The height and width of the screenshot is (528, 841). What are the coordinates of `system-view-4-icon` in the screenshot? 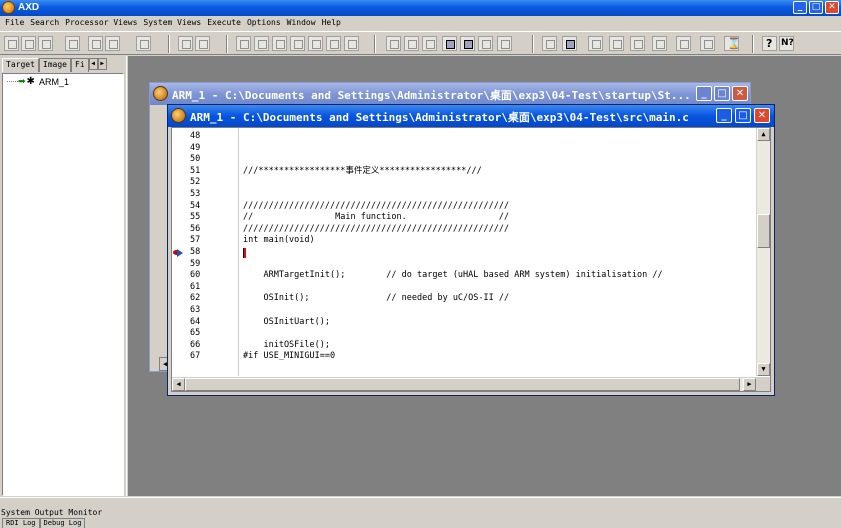 It's located at (449, 43).